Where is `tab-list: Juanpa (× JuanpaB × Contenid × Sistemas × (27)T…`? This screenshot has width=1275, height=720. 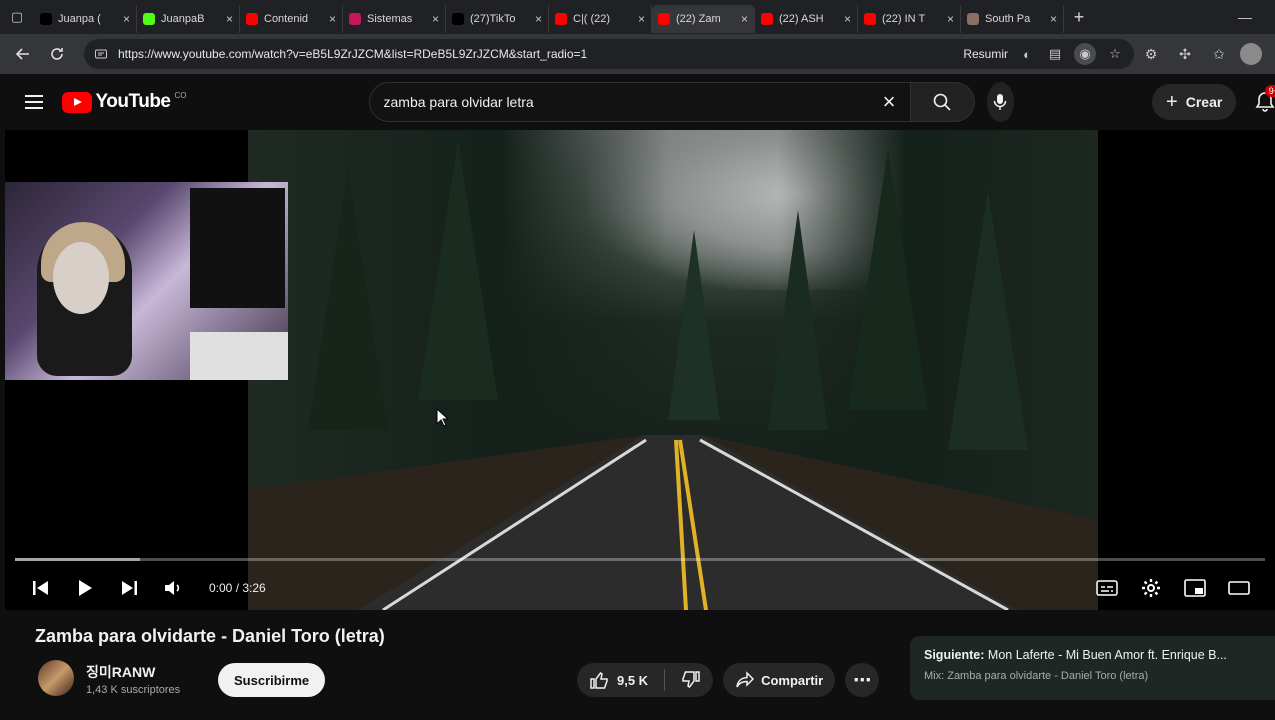
tab-list: Juanpa (× JuanpaB × Contenid × Sistemas × (27)T… is located at coordinates (549, 17).